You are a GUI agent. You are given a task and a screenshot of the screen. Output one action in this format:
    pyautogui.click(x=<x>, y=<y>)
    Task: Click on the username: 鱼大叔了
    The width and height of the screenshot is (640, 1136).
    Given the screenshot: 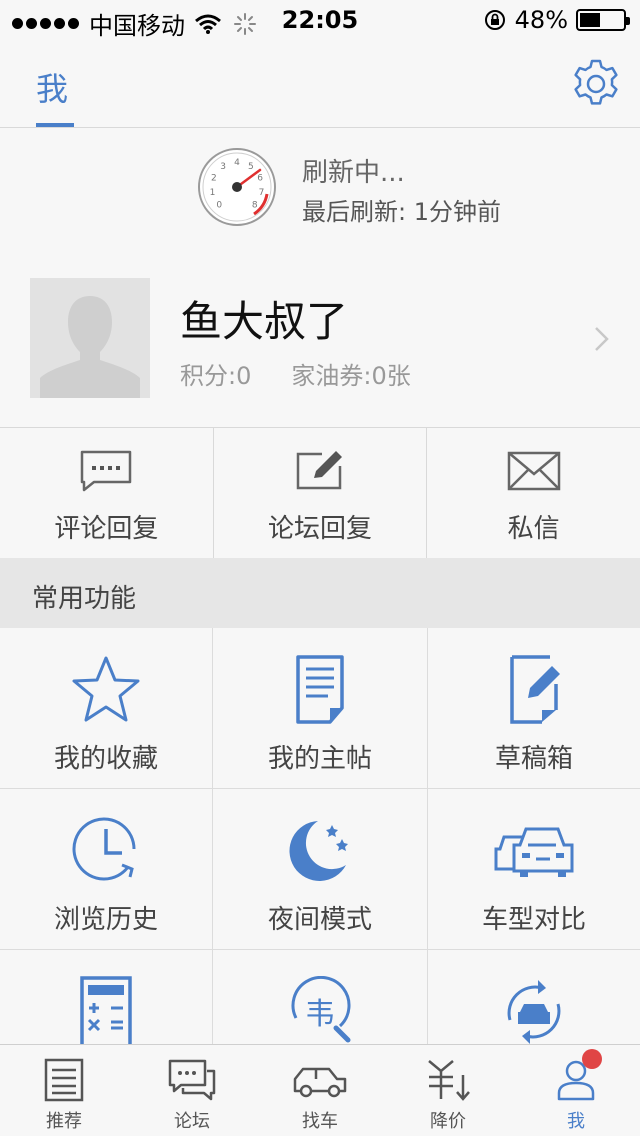 What is the action you would take?
    pyautogui.click(x=264, y=321)
    